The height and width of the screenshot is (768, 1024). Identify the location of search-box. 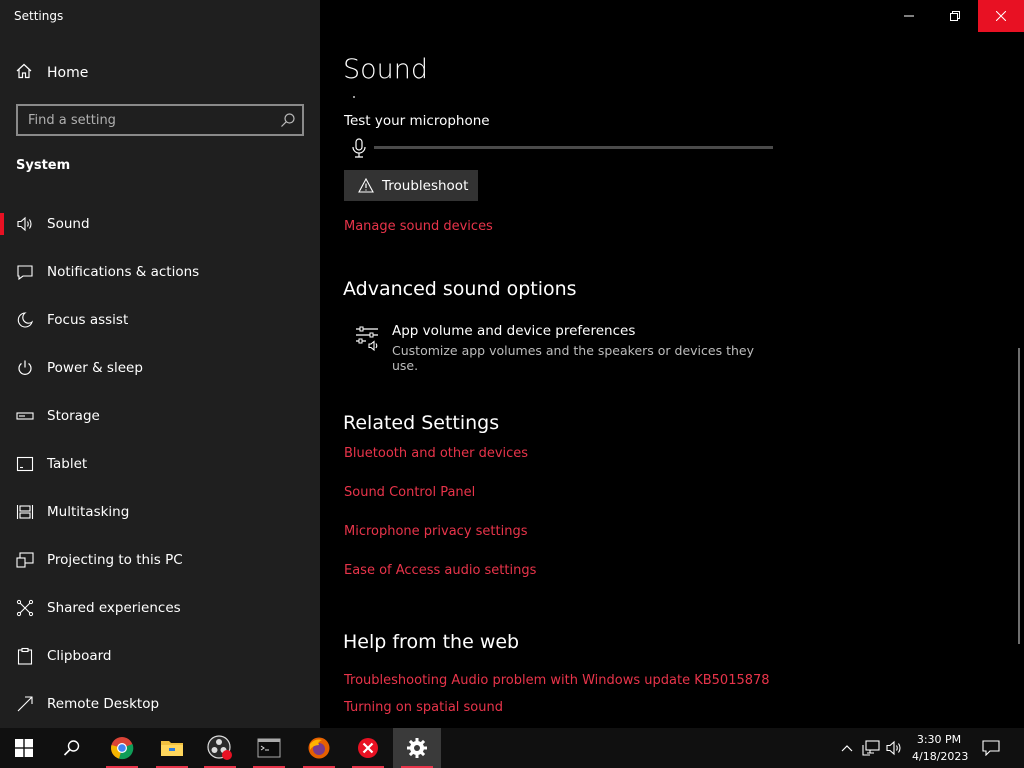
(160, 120).